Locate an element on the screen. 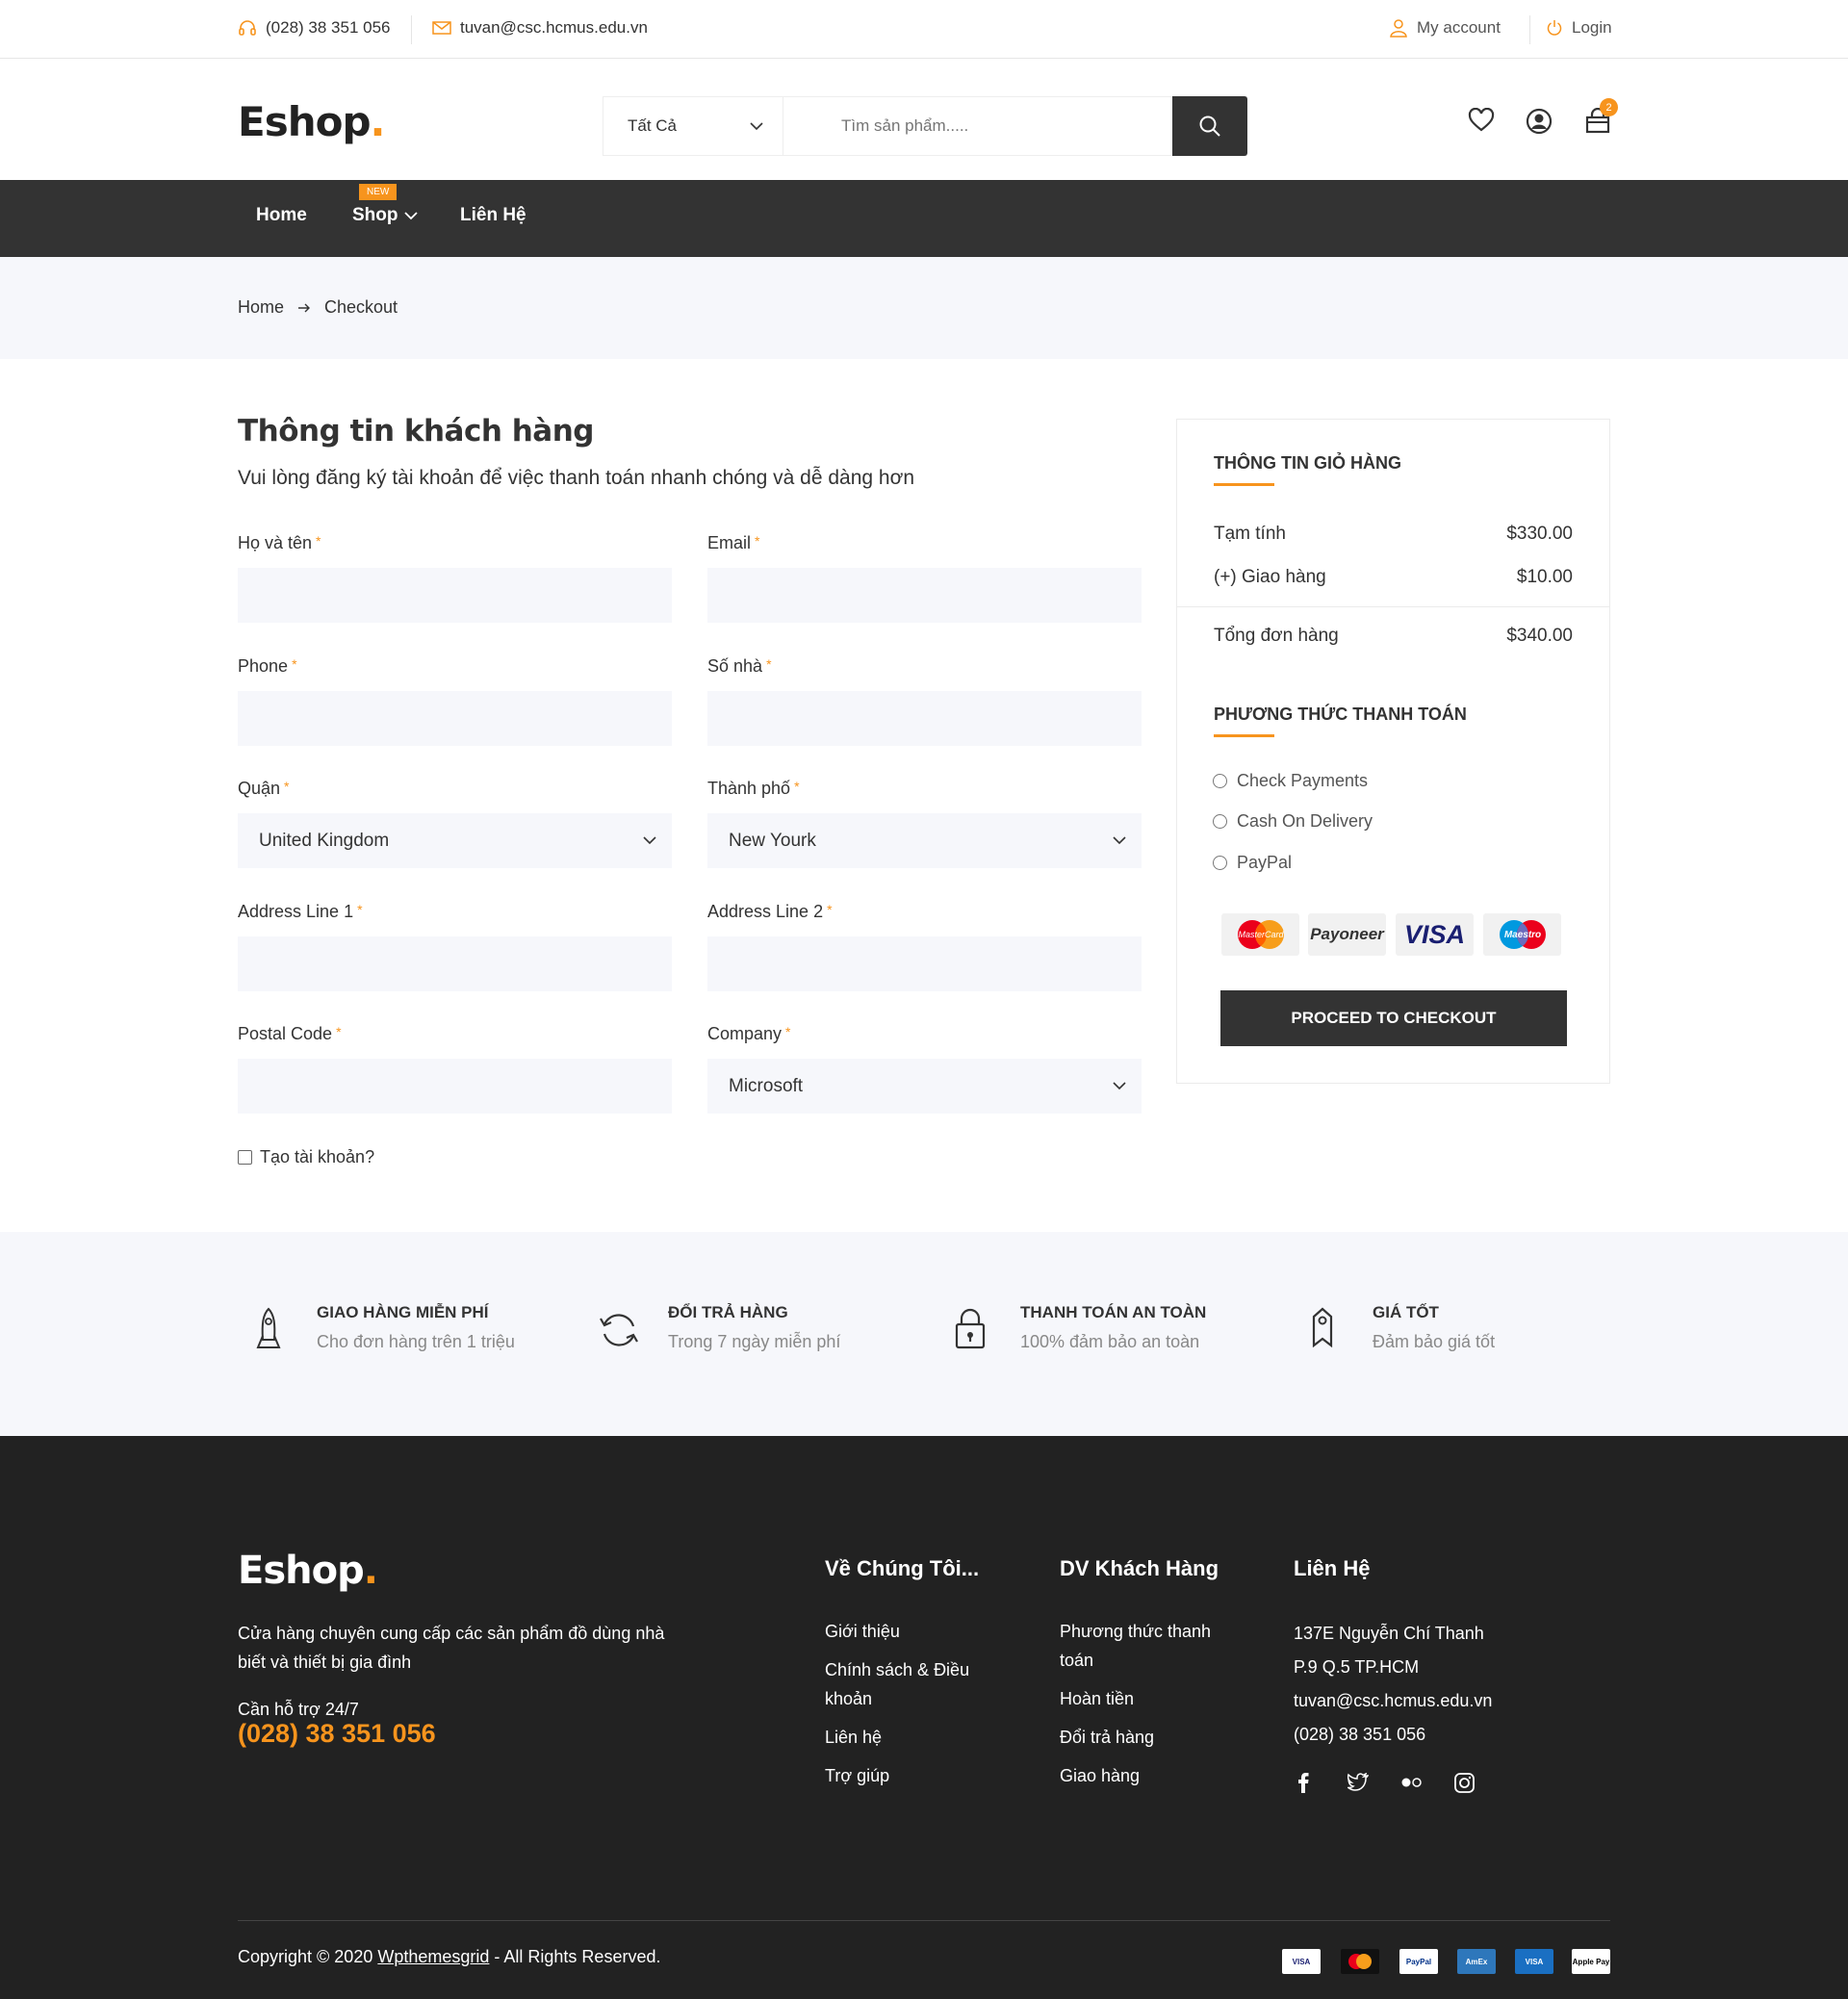  proceed-to-checkout-button: PROCEED TO CHECKOUT is located at coordinates (1393, 1018).